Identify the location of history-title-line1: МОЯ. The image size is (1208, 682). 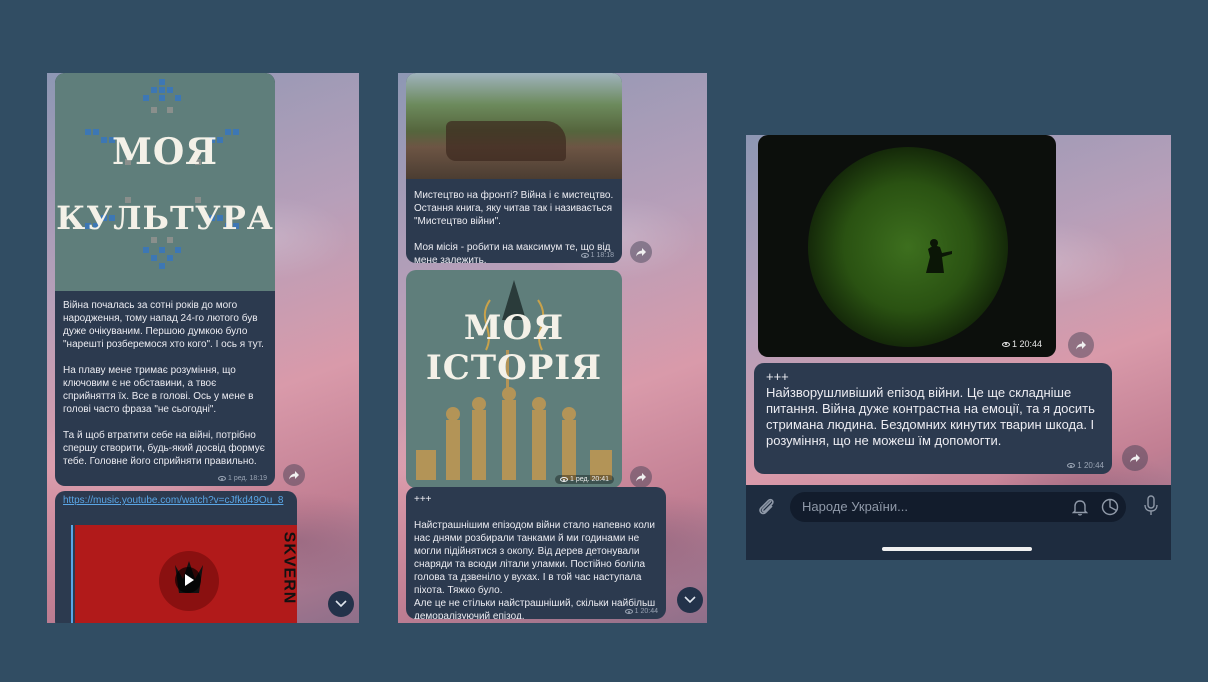
(514, 328).